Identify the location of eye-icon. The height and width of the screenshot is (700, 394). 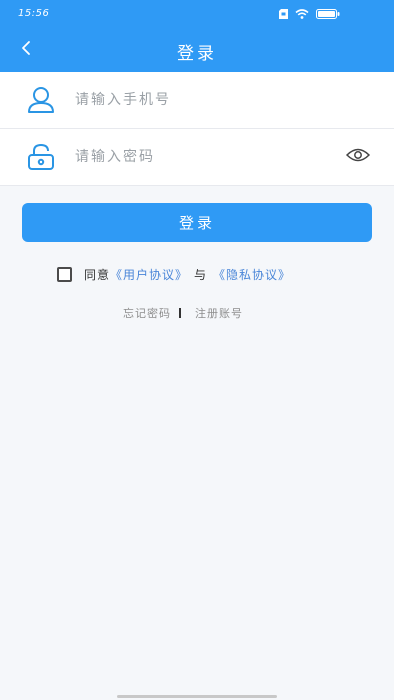
(358, 157).